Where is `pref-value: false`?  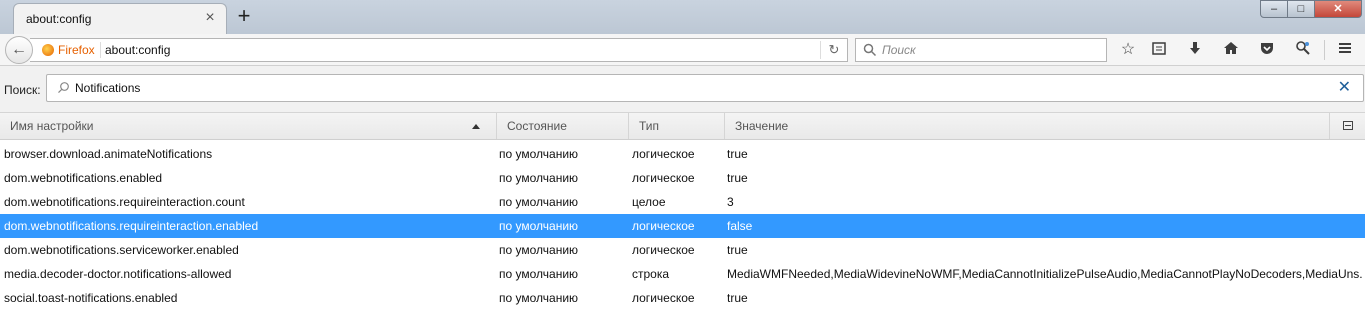
pref-value: false is located at coordinates (740, 226).